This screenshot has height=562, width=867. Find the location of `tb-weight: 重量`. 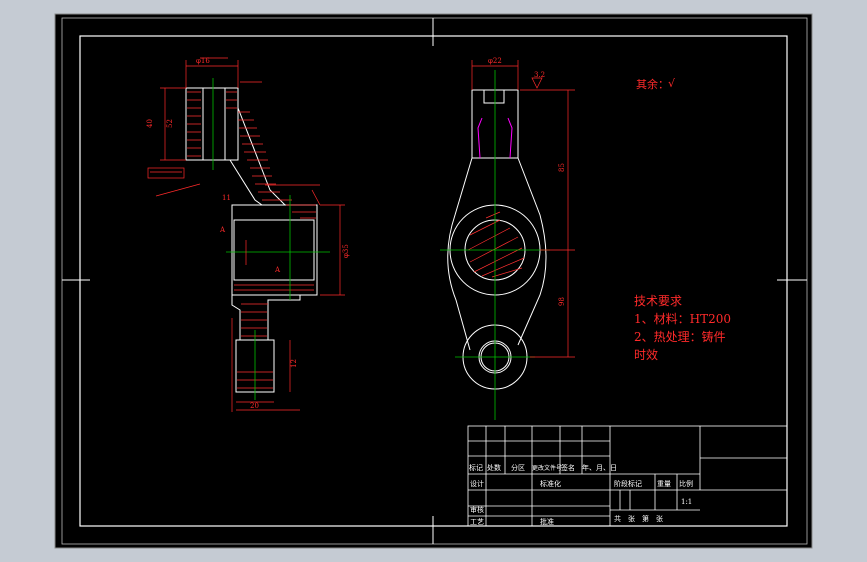

tb-weight: 重量 is located at coordinates (664, 484).